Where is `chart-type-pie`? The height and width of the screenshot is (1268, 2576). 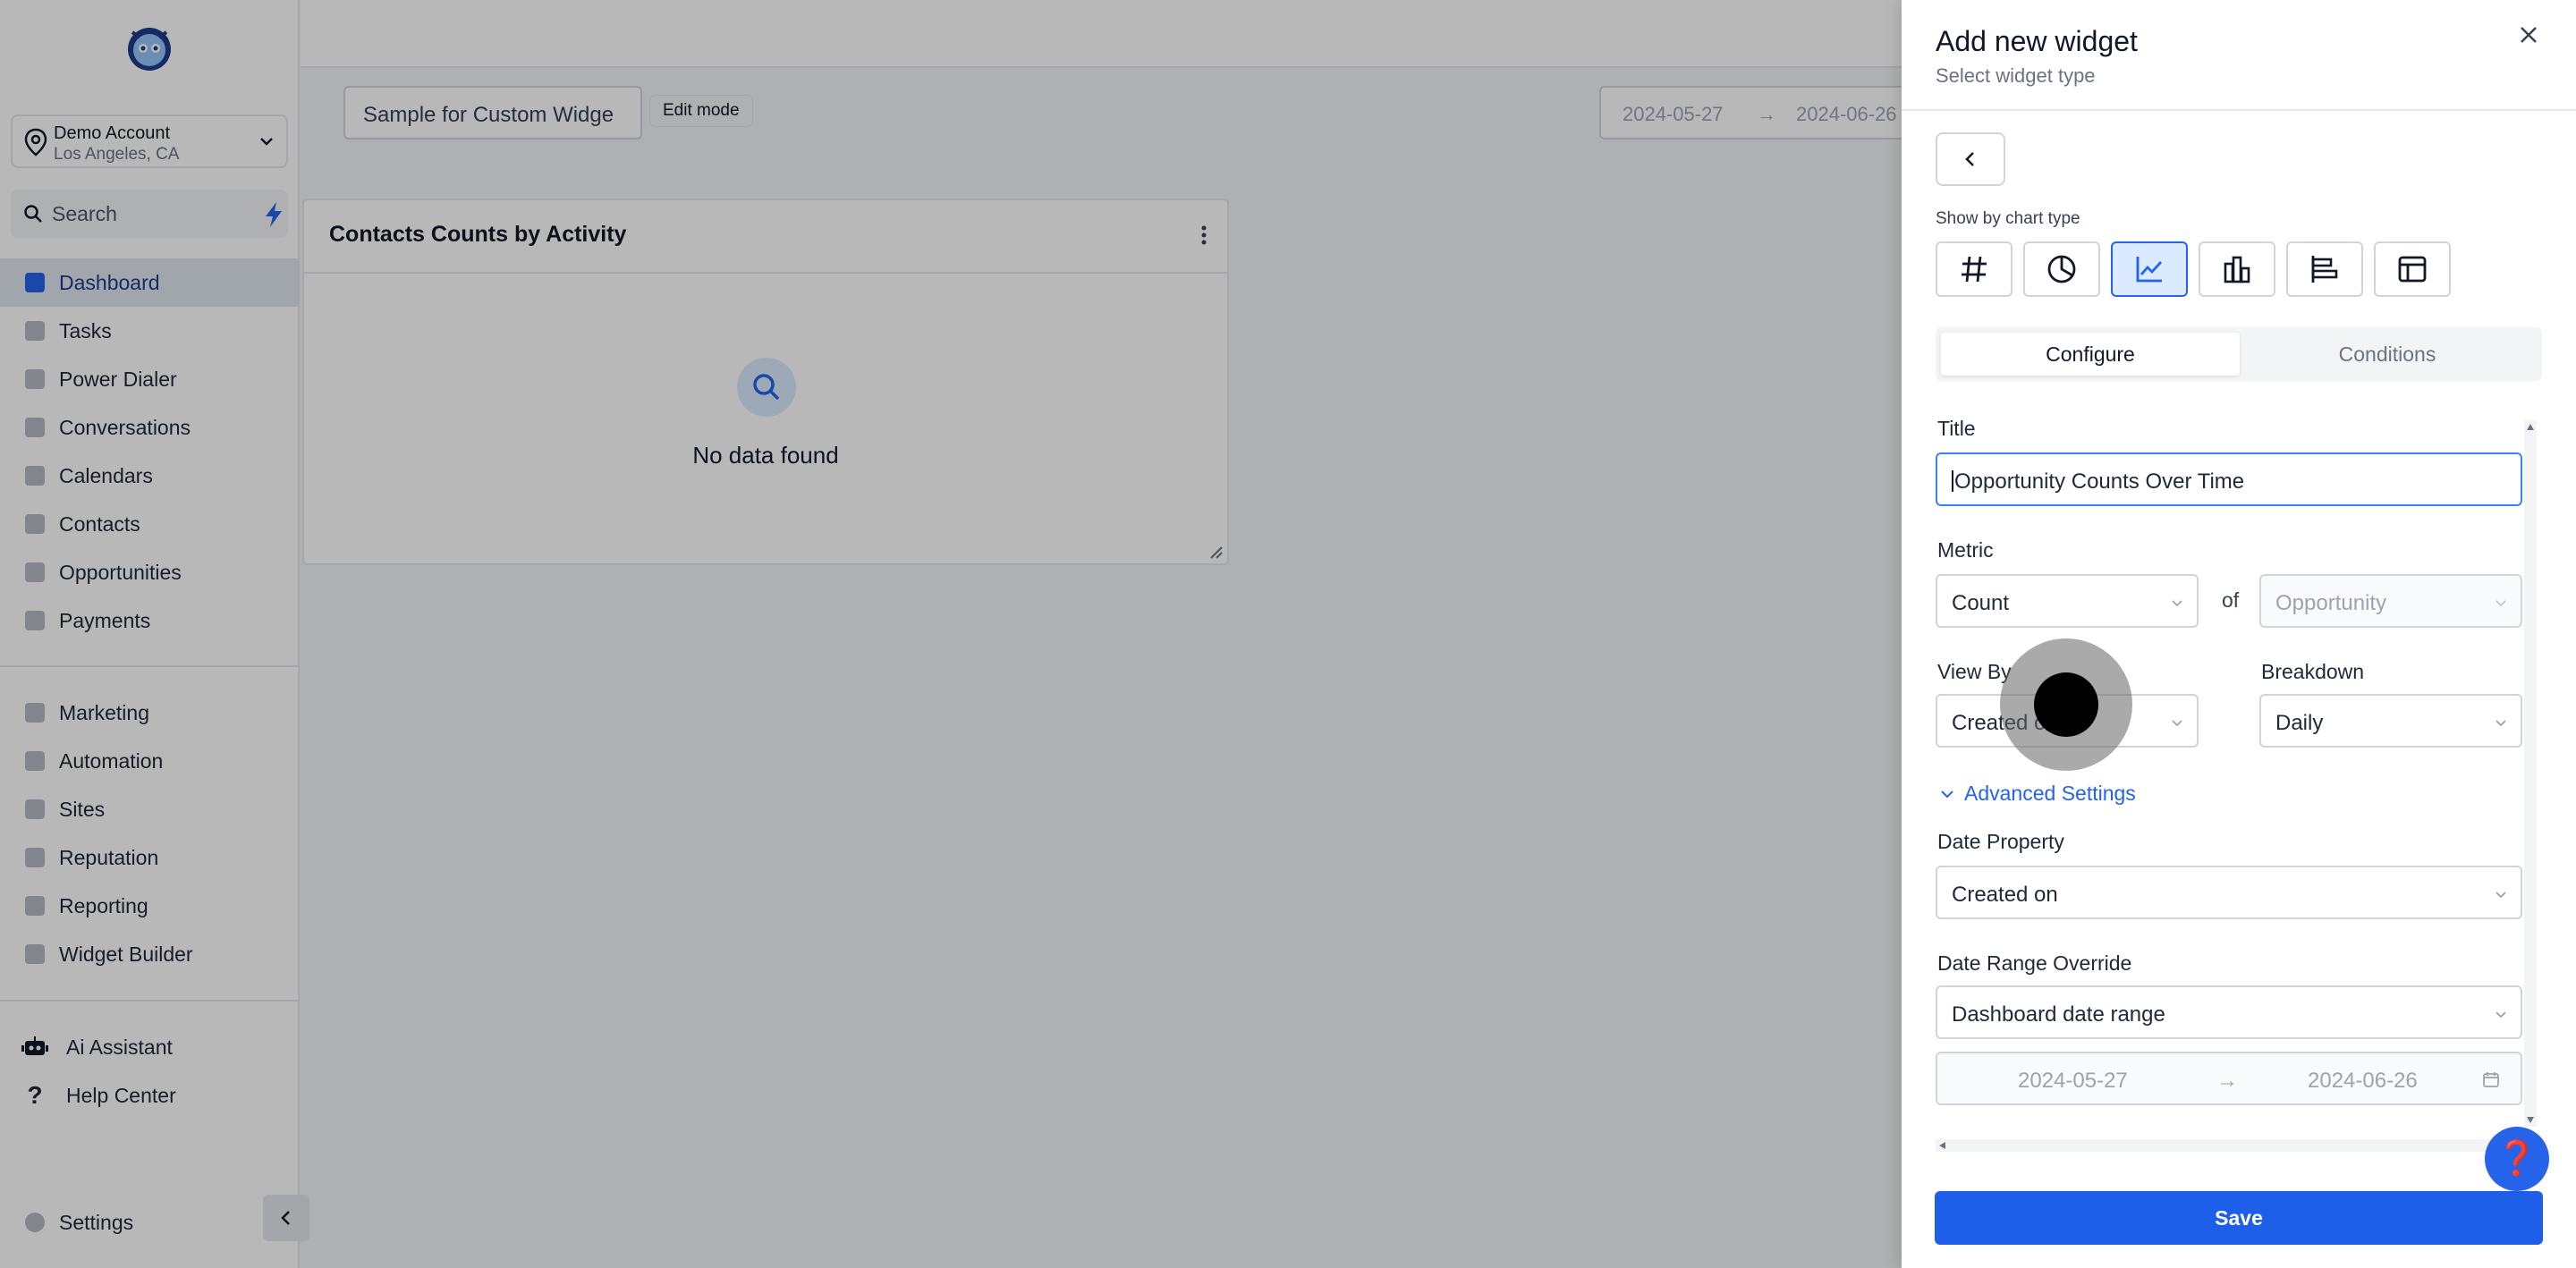
chart-type-pie is located at coordinates (2061, 269).